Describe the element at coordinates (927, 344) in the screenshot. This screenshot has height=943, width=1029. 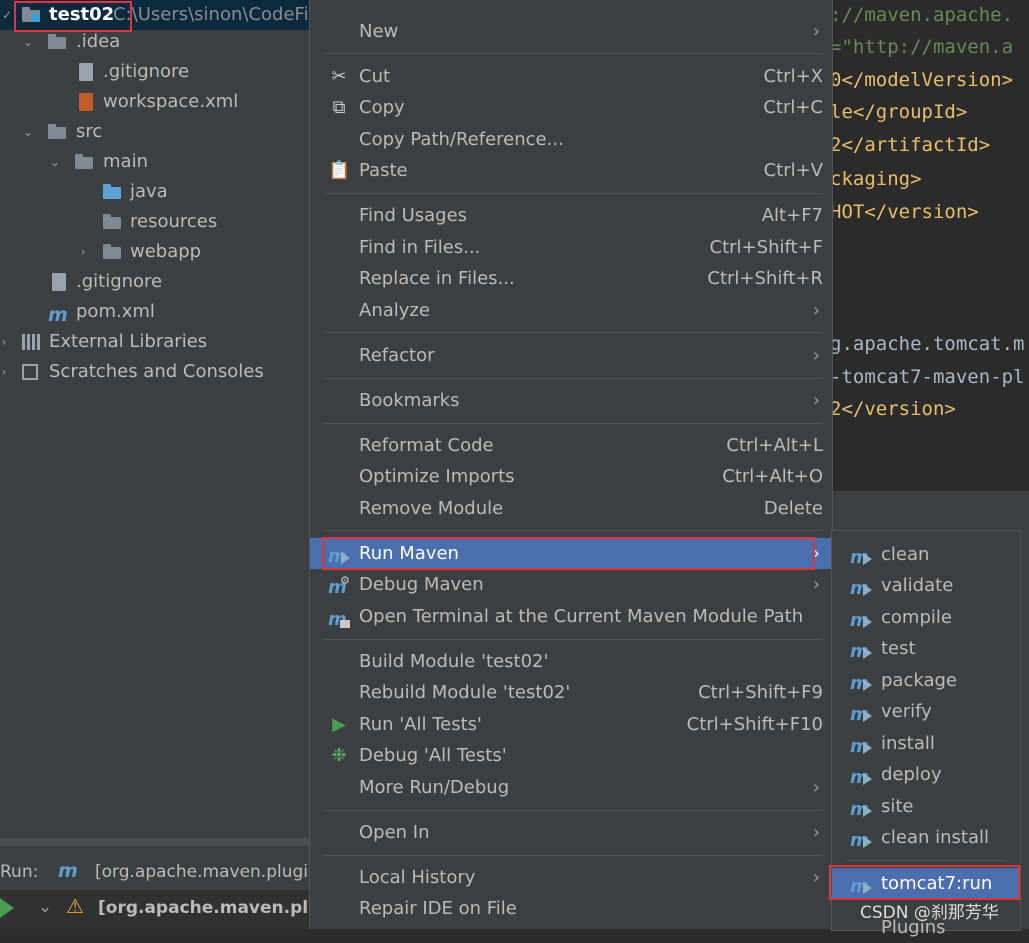
I see `code-line: g.apache.tomcat.m` at that location.